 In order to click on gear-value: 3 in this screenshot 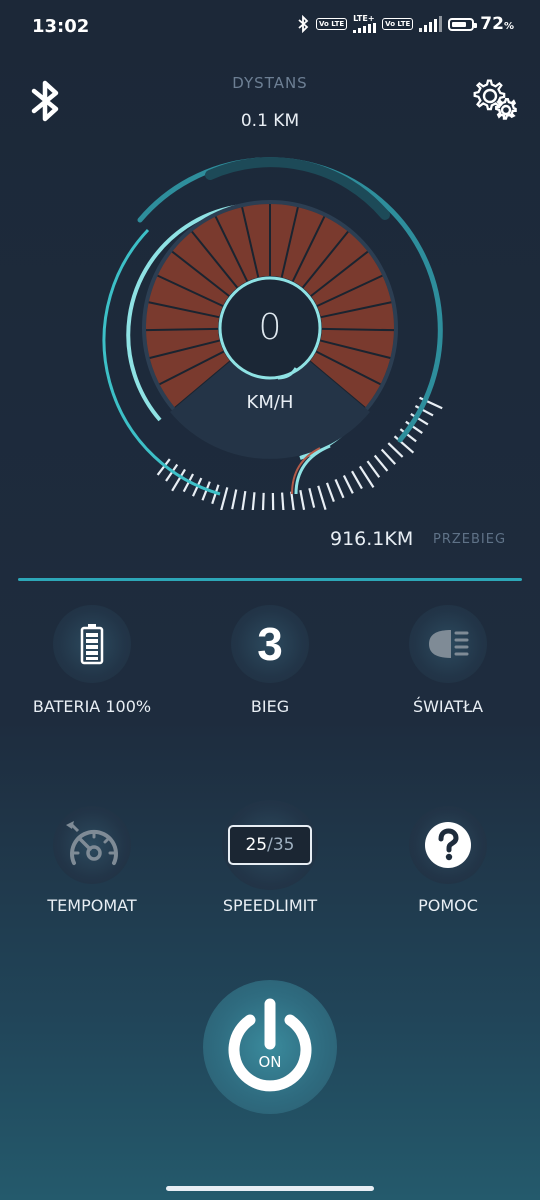, I will do `click(270, 644)`.